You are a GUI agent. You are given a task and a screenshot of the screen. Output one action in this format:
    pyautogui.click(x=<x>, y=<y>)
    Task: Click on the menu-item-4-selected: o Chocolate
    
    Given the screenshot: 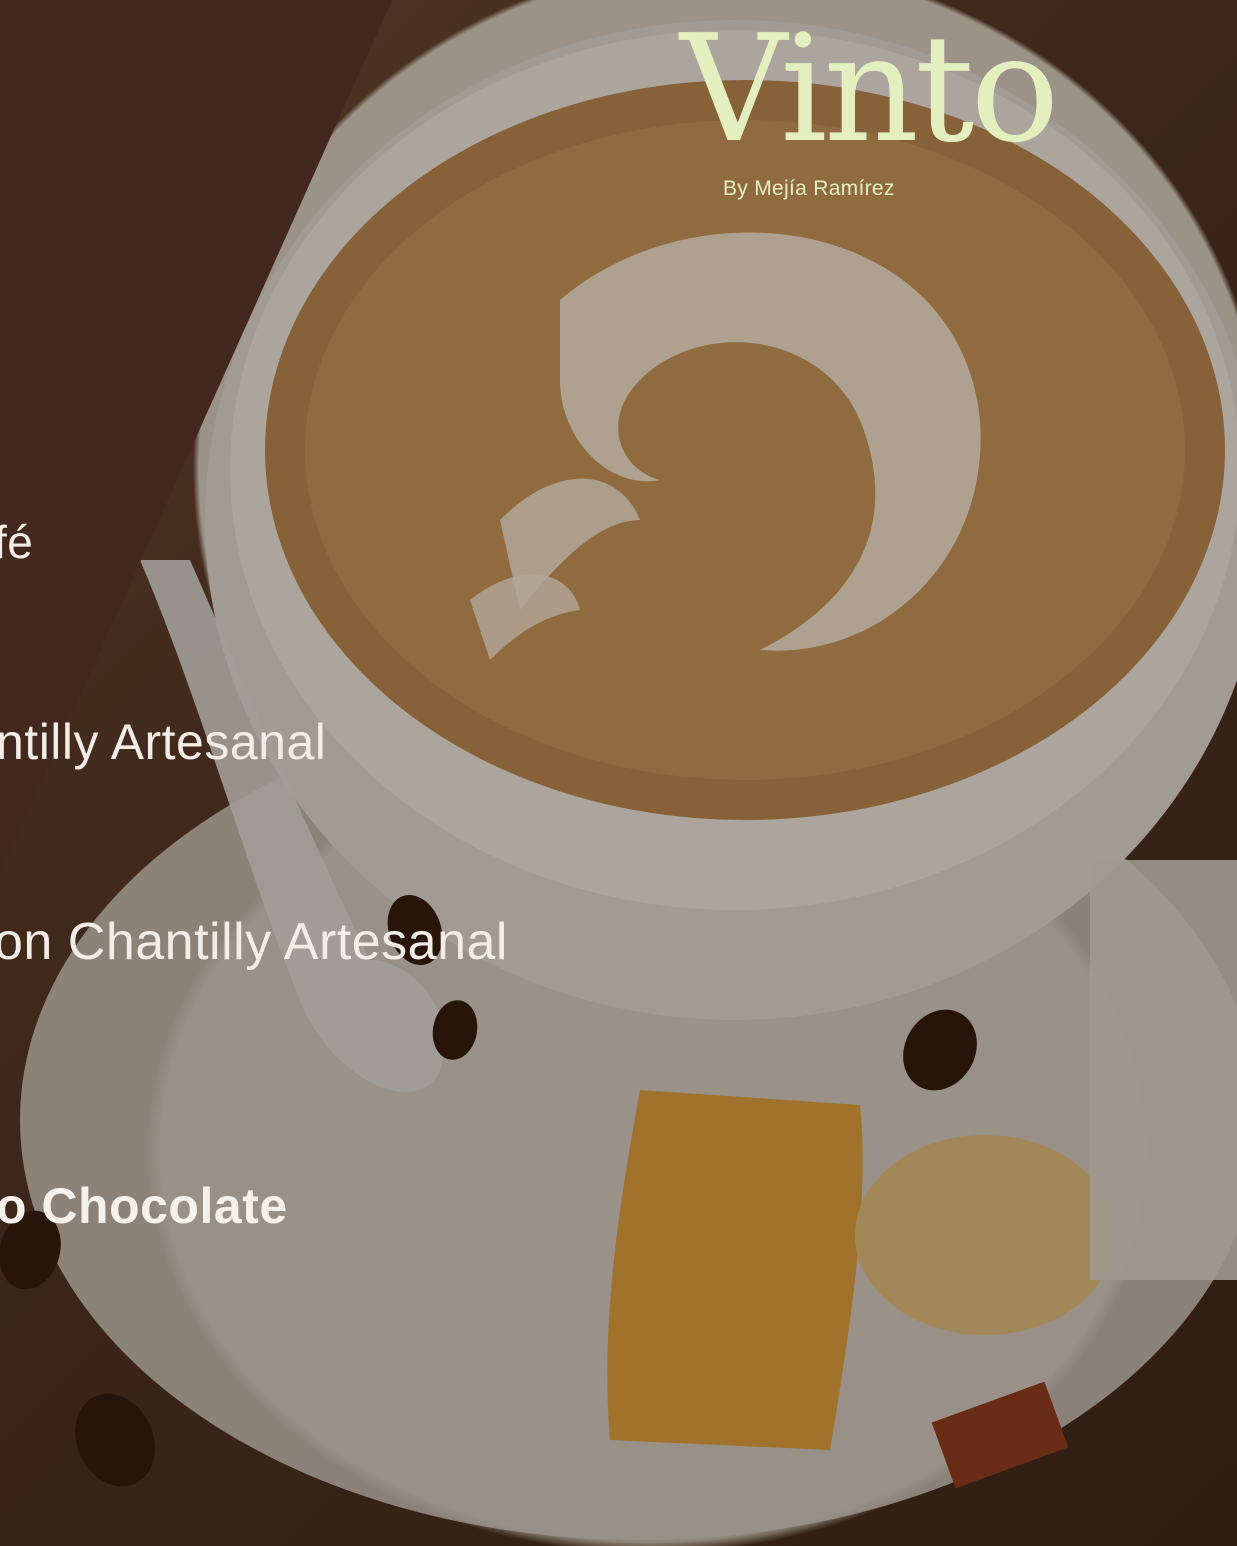 What is the action you would take?
    pyautogui.click(x=144, y=1206)
    